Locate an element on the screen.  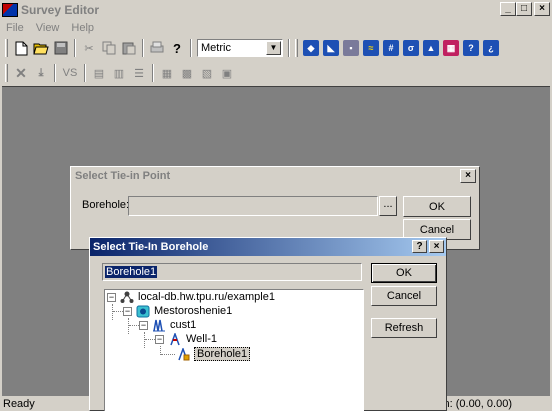
print-icon is located at coordinates (157, 48).